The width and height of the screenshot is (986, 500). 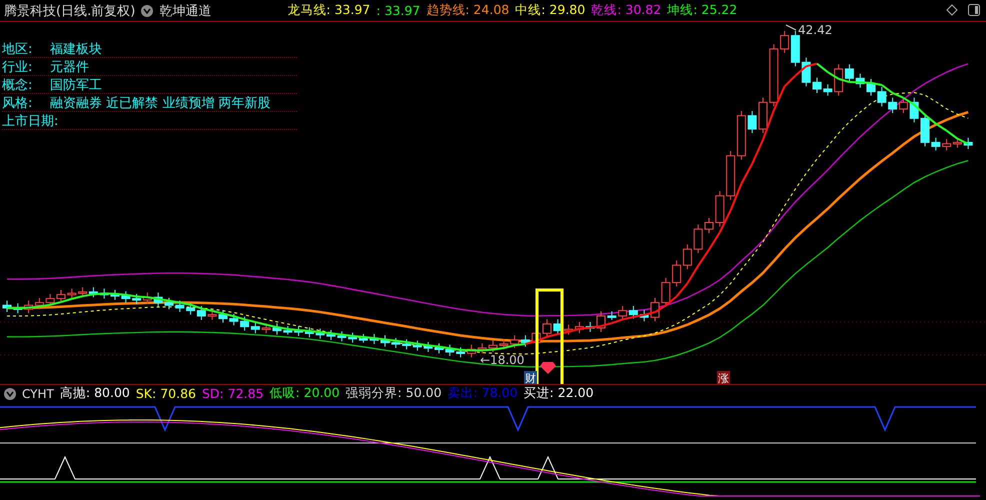 I want to click on indicator-value: 强弱分界: 50.00, so click(x=394, y=393).